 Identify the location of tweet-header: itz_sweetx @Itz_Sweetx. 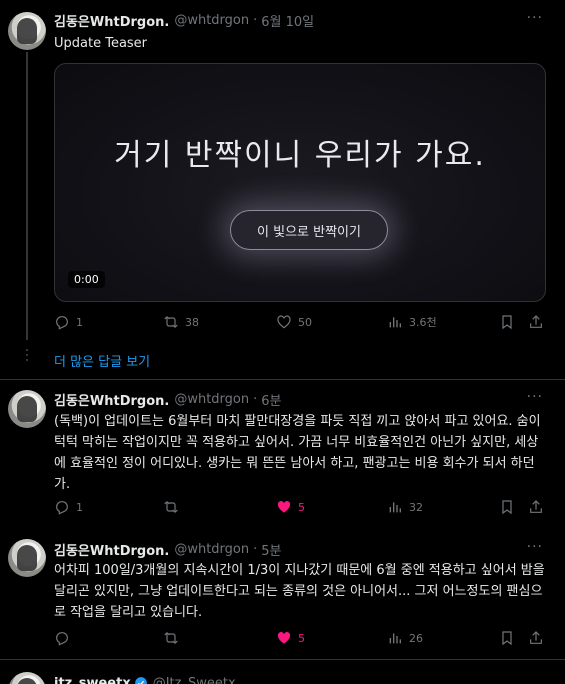
(145, 679).